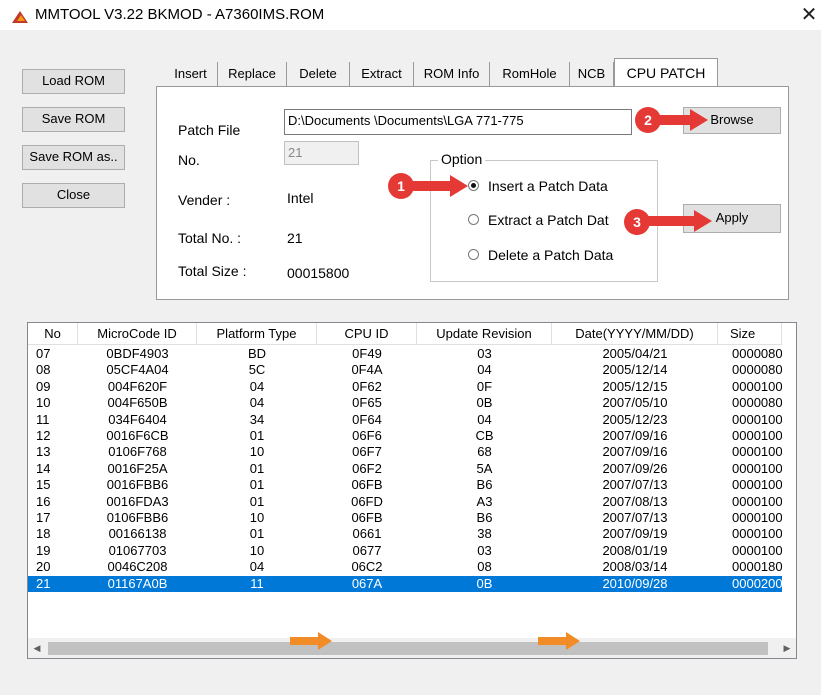 The width and height of the screenshot is (821, 695). I want to click on col-header-date: Date(YYYY/MM/DD), so click(635, 334).